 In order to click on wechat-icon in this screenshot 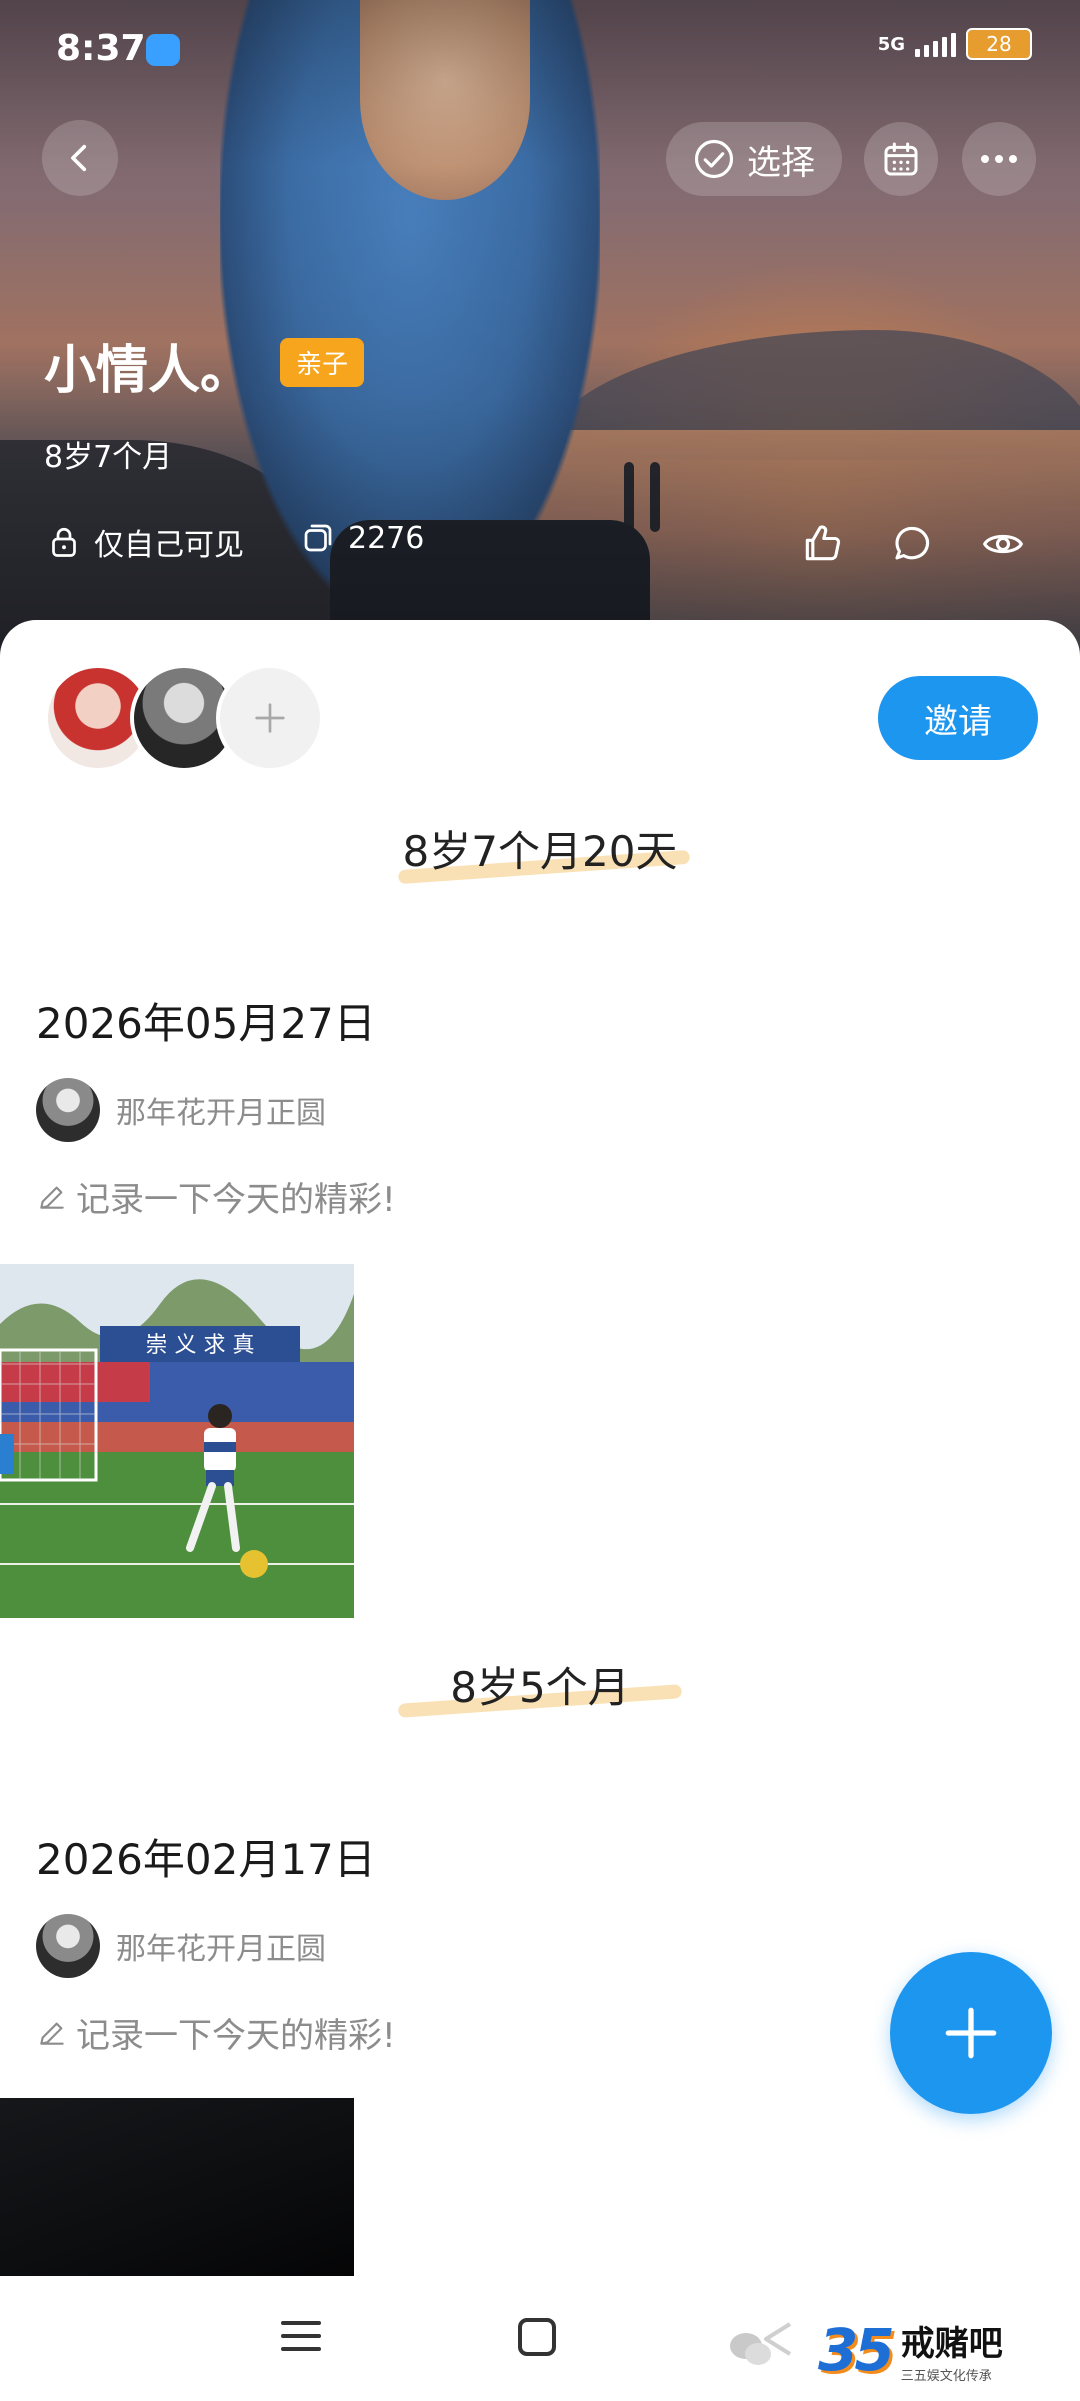, I will do `click(751, 2352)`.